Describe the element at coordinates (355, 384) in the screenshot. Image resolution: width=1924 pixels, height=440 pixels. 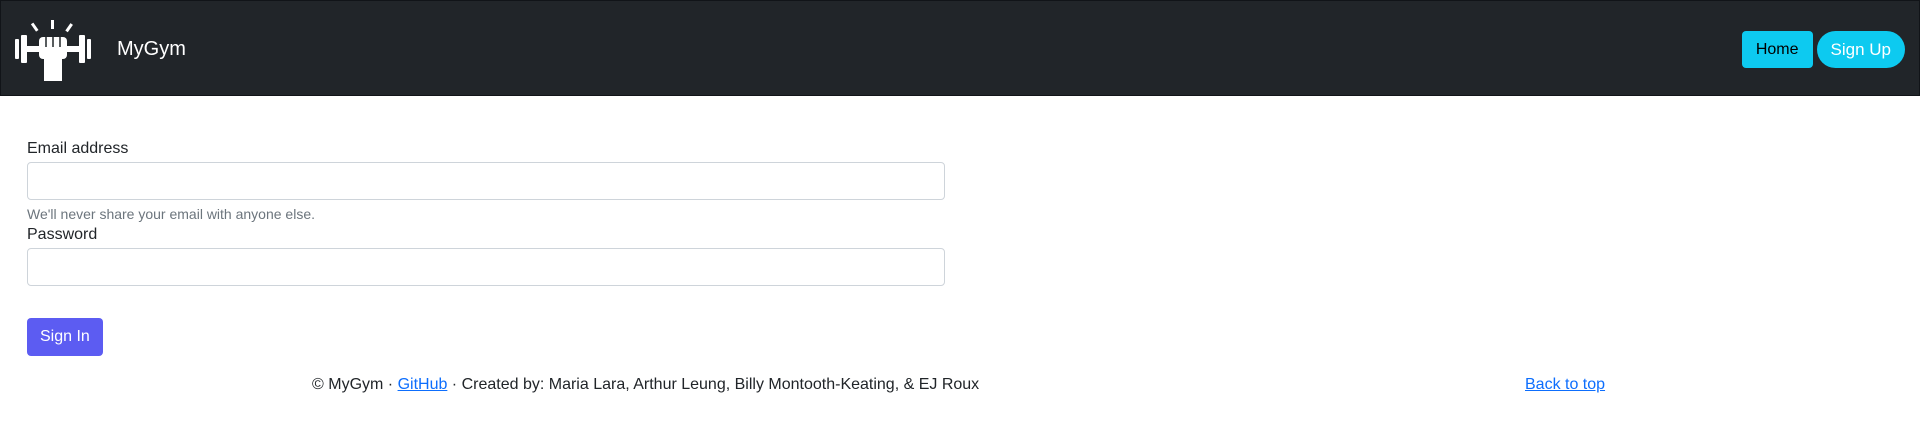
I see `copyright-text: © MyGym ·` at that location.